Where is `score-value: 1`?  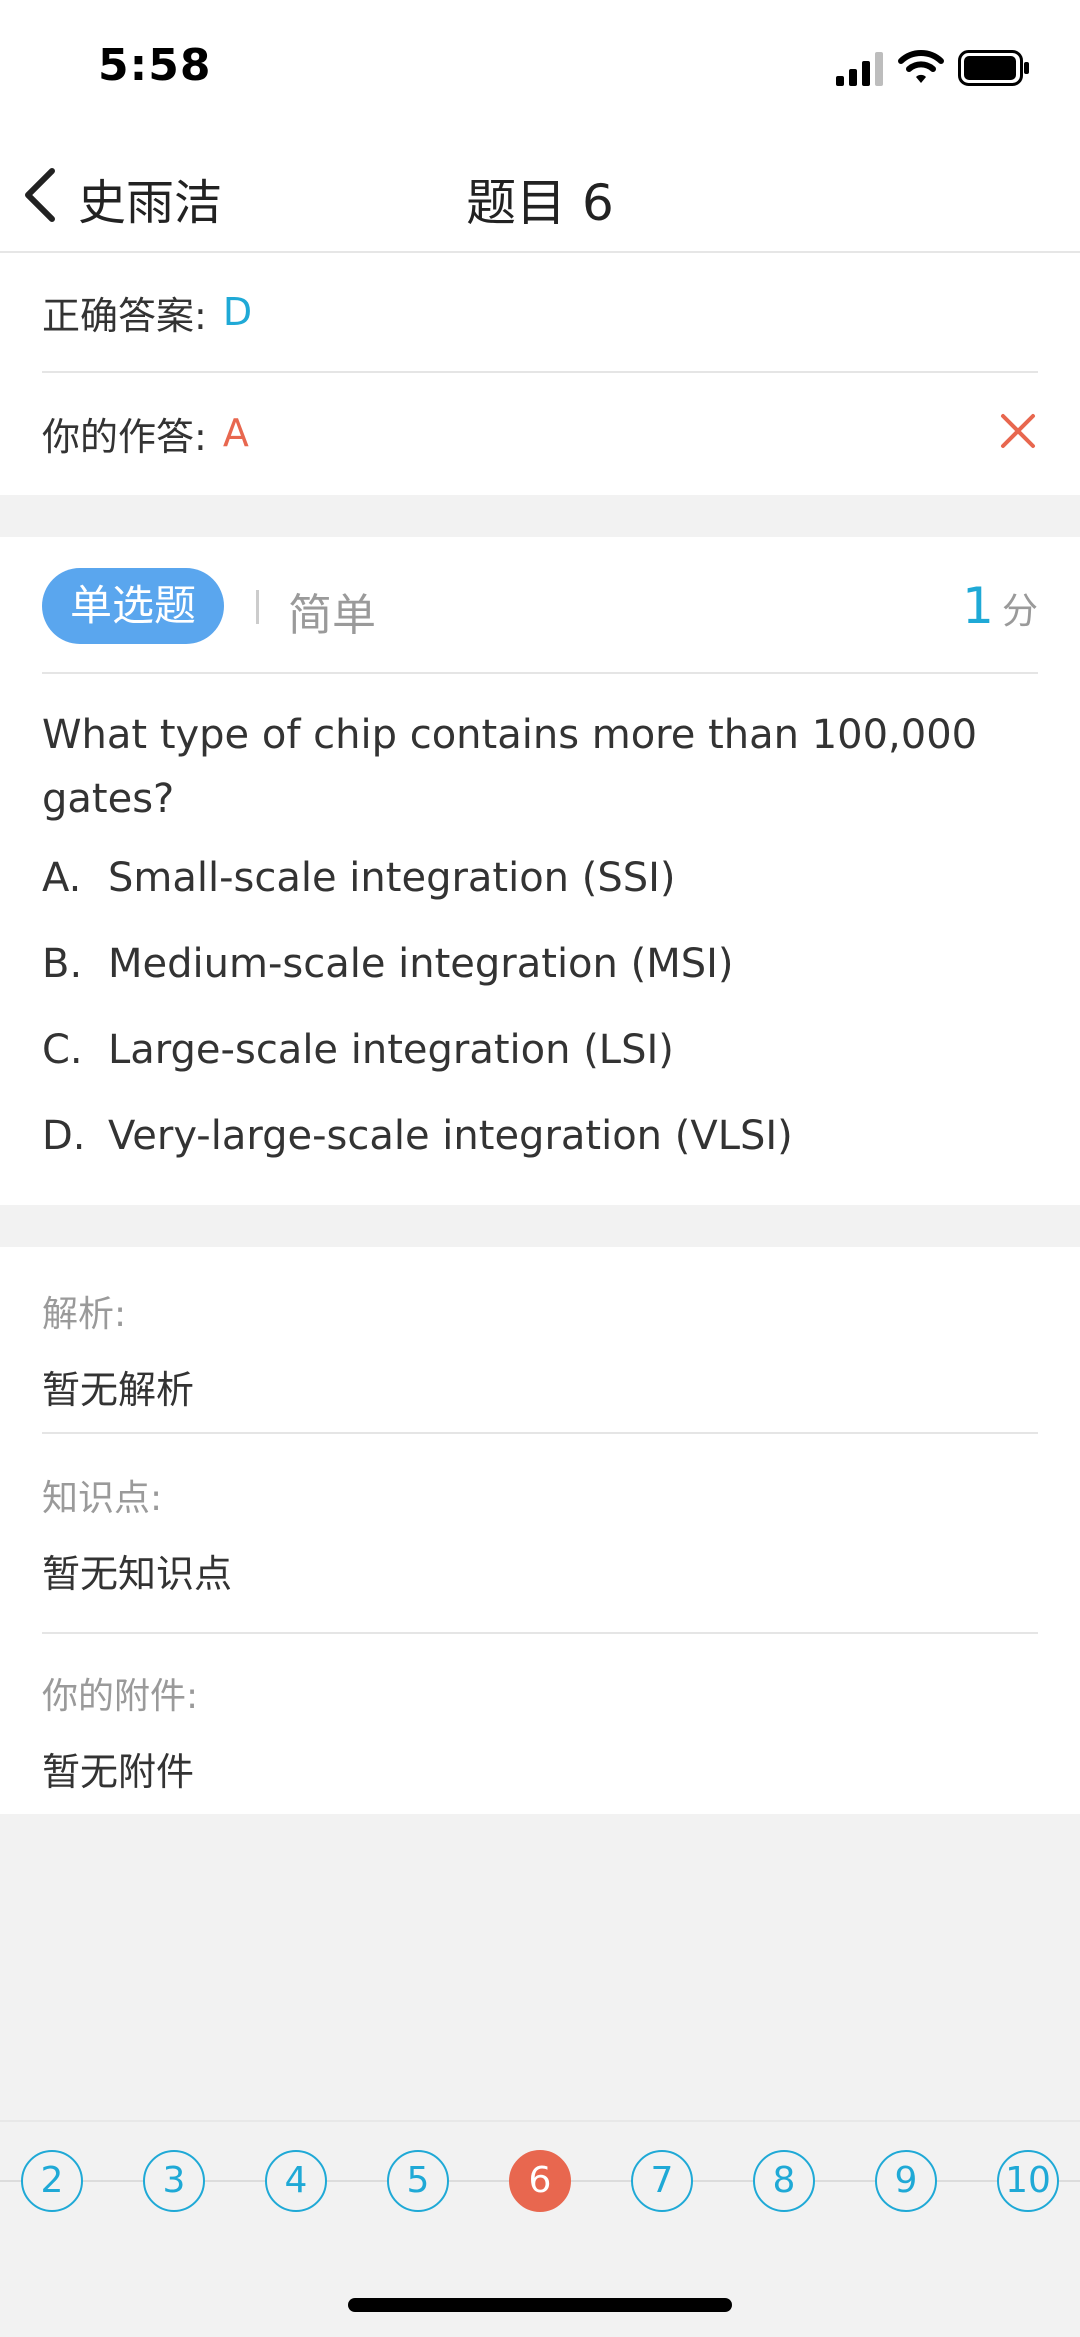 score-value: 1 is located at coordinates (978, 606).